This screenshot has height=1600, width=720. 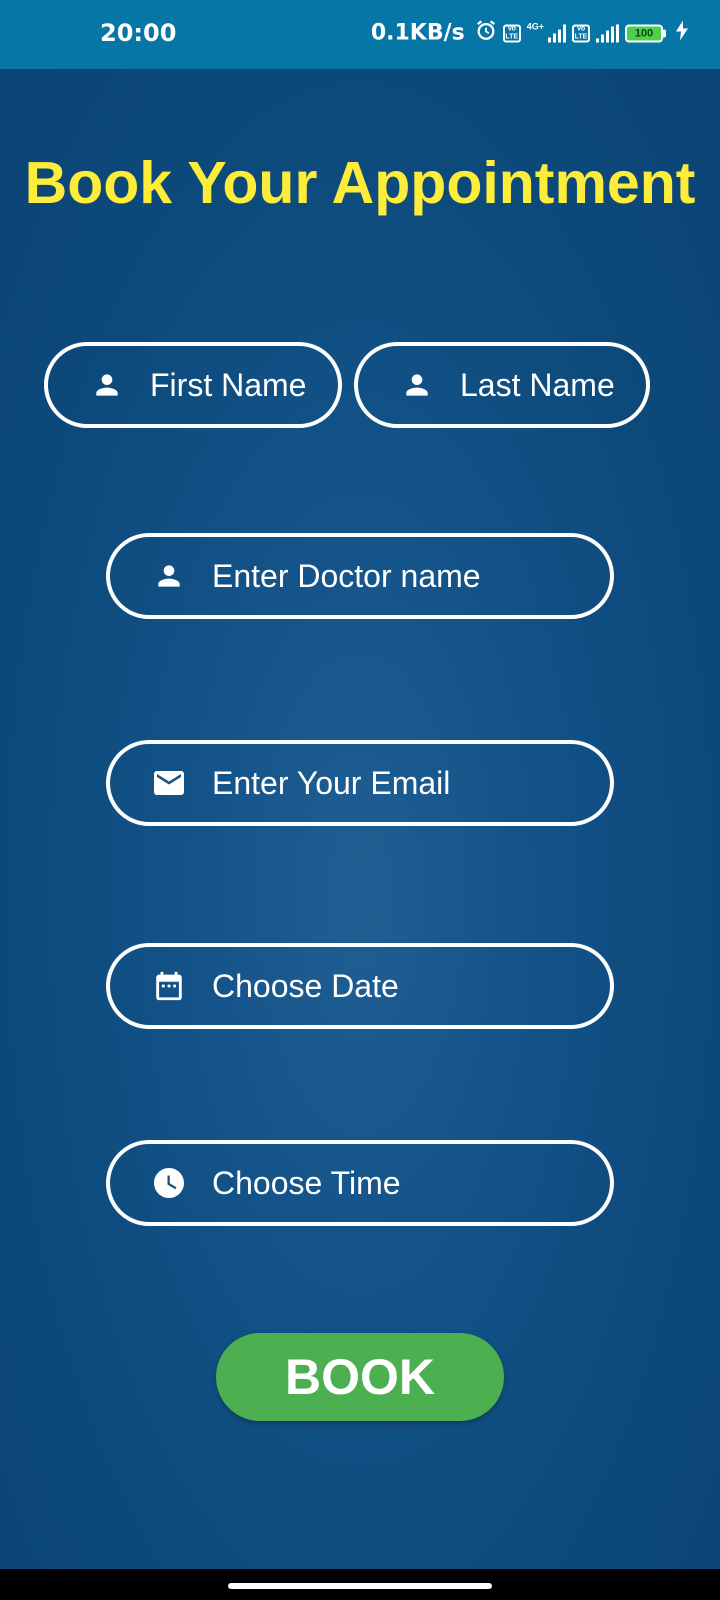 What do you see at coordinates (581, 28) in the screenshot?
I see `volte-top-label-2: Vo` at bounding box center [581, 28].